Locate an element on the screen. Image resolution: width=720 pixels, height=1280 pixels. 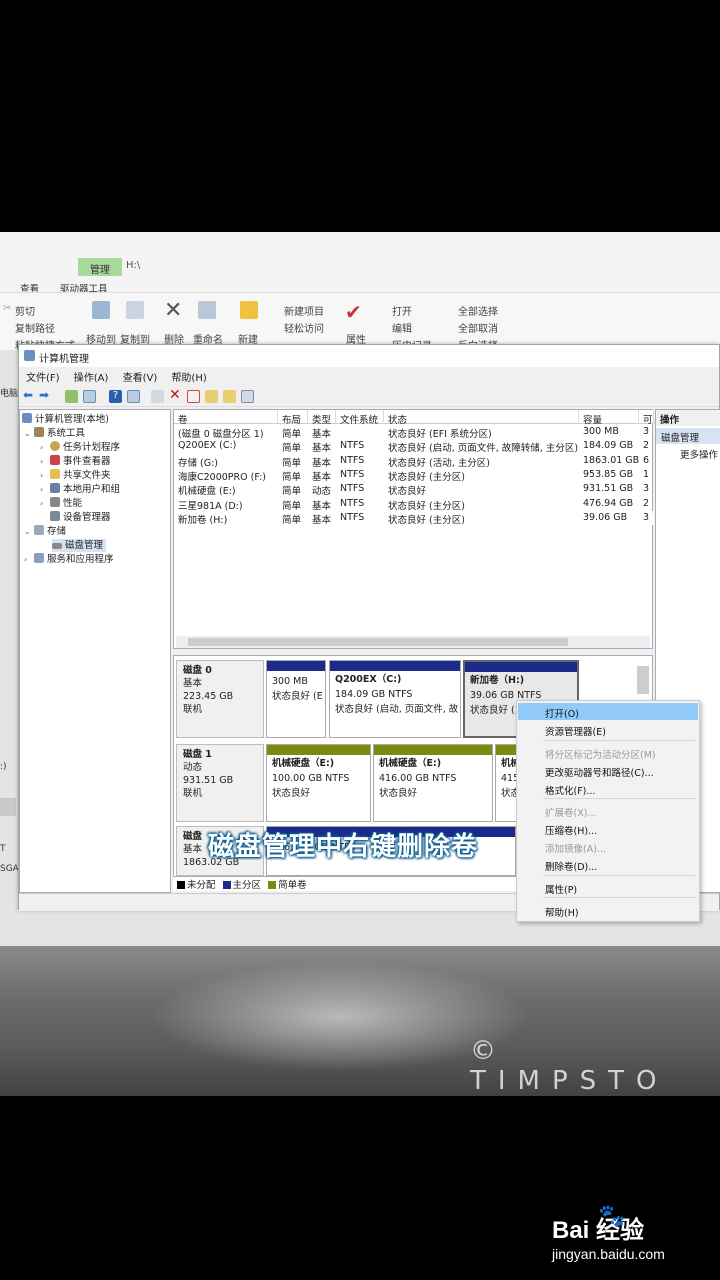
tree-item-performance: › 性能 is located at coordinates (61, 503).